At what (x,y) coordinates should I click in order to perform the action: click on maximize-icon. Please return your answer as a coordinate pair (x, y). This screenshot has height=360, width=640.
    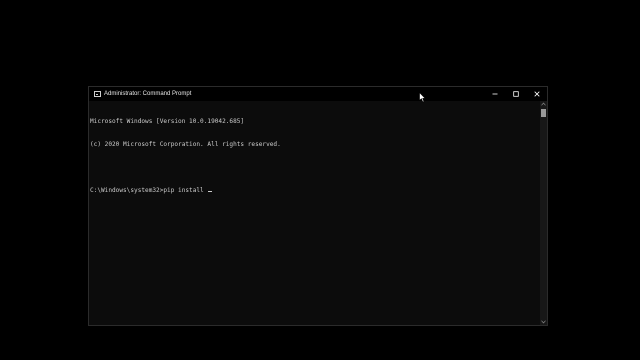
    Looking at the image, I should click on (515, 94).